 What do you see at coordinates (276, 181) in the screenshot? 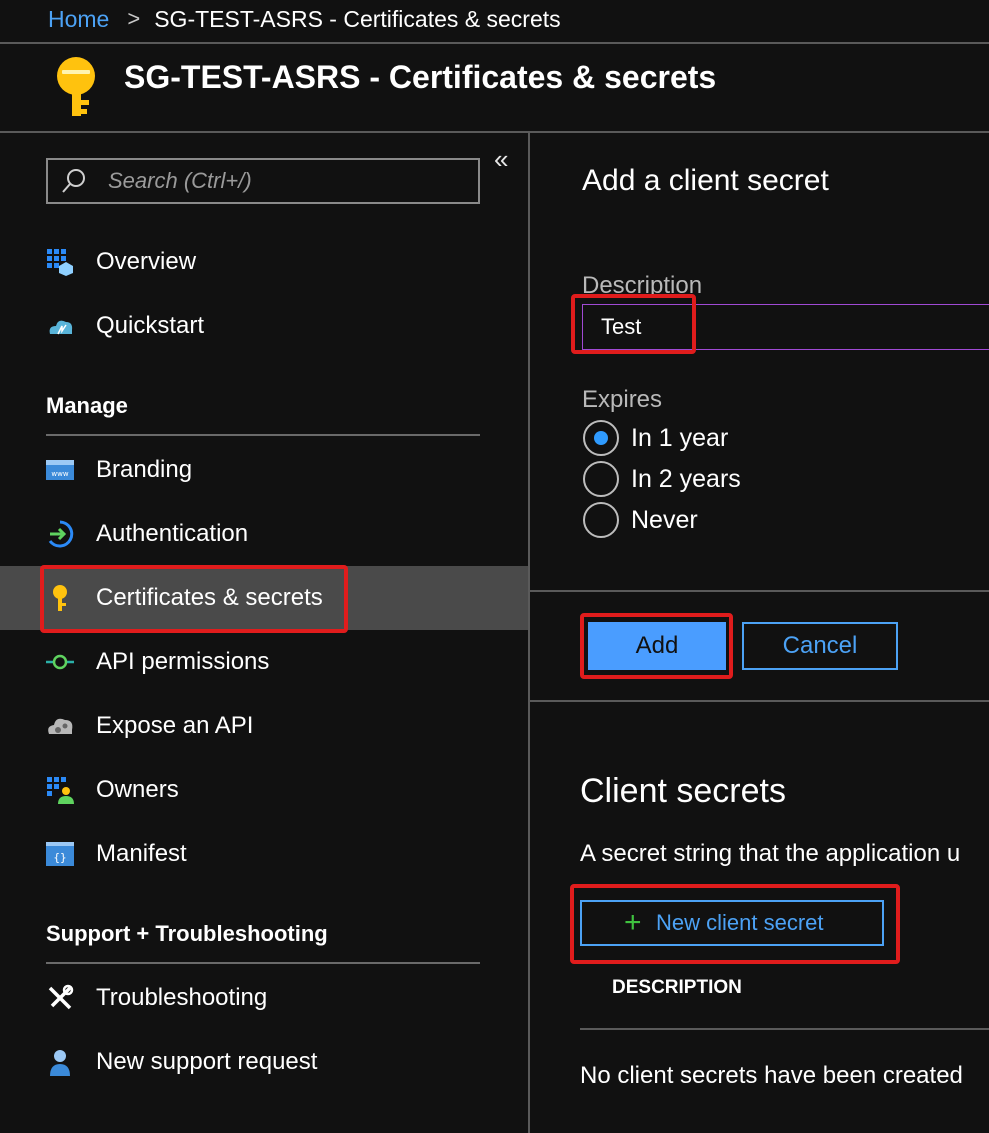
I see `search-input` at bounding box center [276, 181].